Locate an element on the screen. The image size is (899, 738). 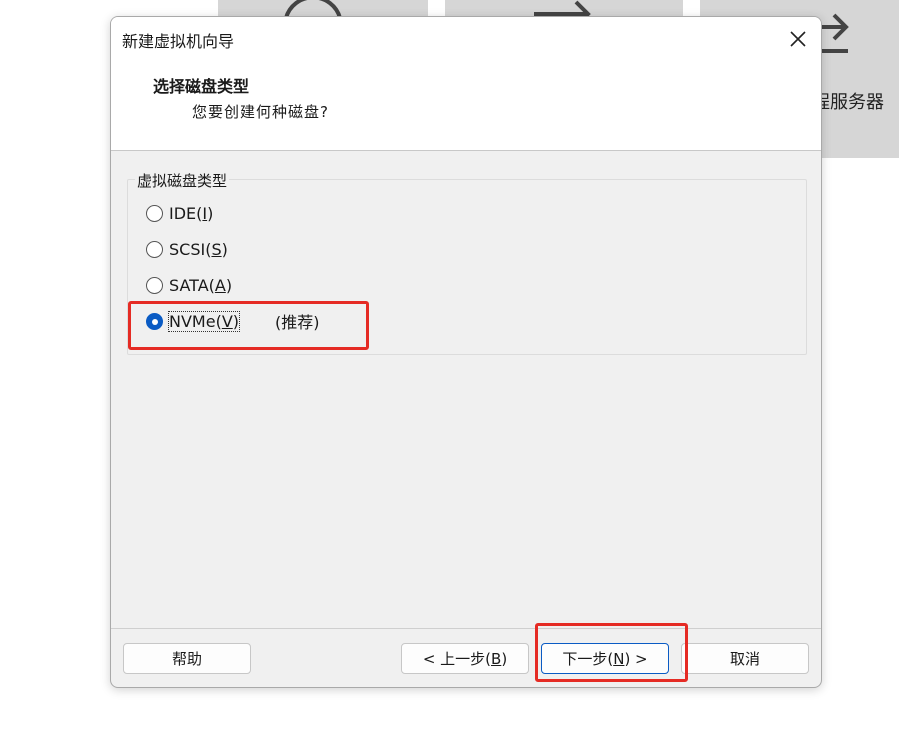
group-label: 虚拟磁盘类型 is located at coordinates (182, 180).